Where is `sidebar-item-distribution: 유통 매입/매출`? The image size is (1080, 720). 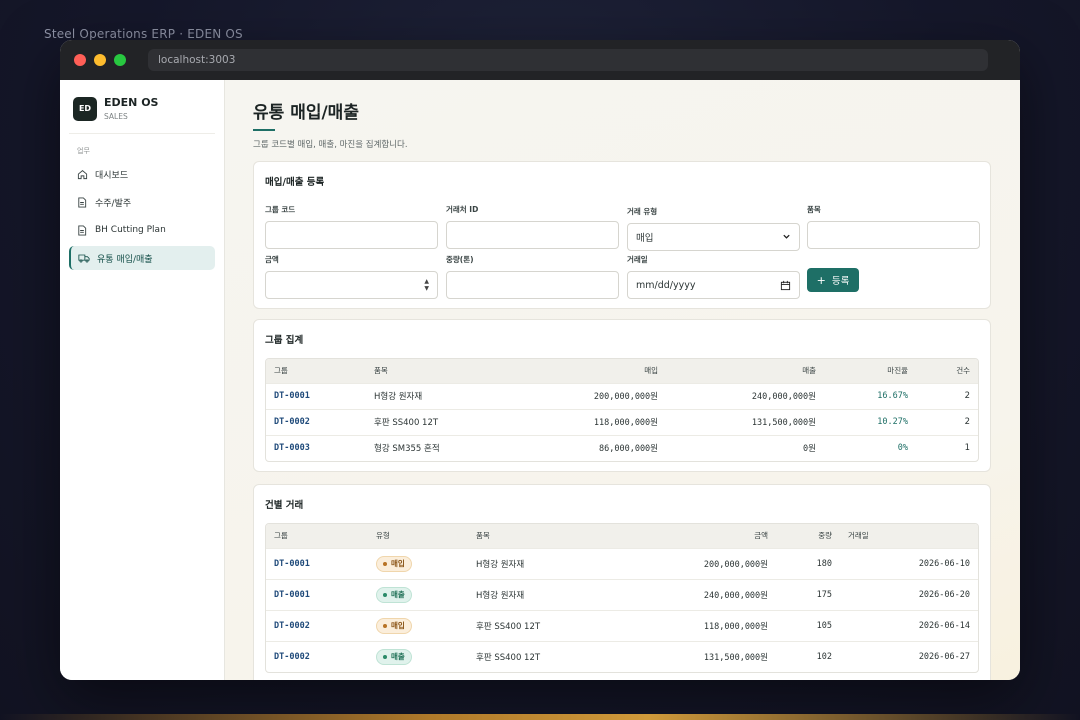
sidebar-item-distribution: 유통 매입/매출 is located at coordinates (142, 258).